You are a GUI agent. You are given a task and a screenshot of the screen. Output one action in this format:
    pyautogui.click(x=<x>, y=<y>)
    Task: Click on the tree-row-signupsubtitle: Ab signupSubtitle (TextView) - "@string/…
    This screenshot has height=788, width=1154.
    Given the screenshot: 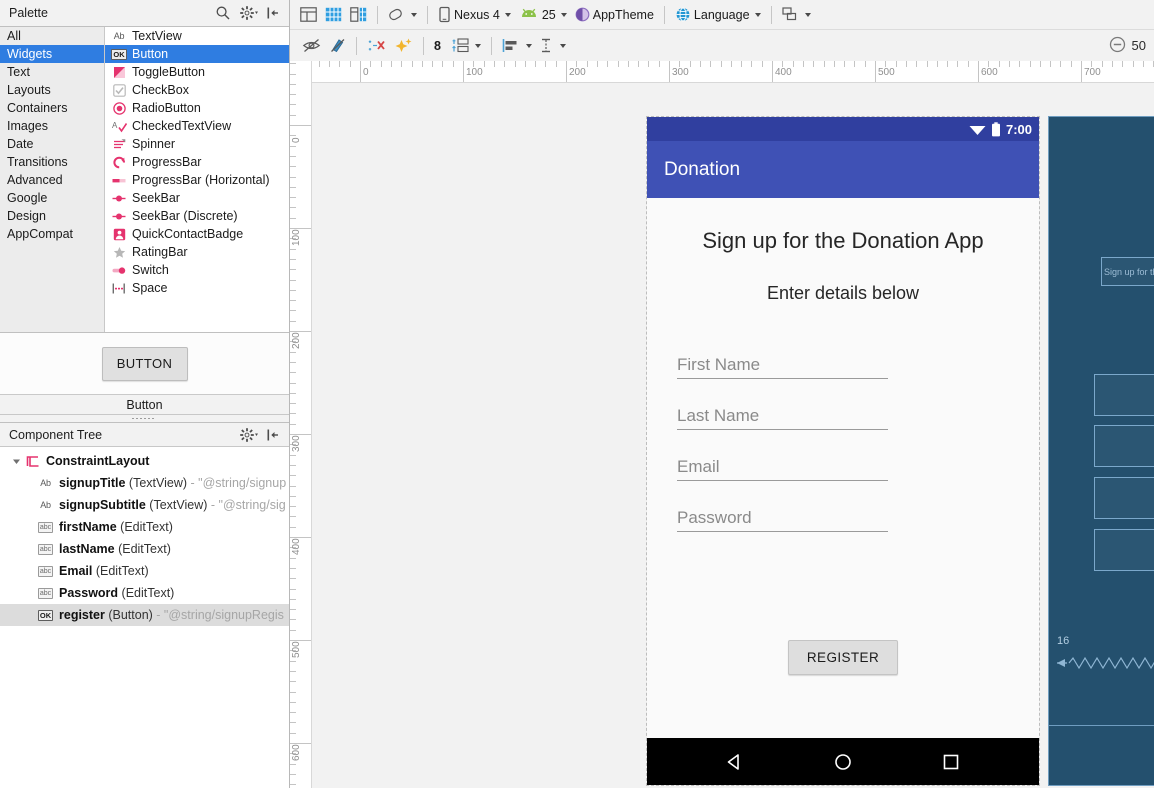 What is the action you would take?
    pyautogui.click(x=144, y=505)
    